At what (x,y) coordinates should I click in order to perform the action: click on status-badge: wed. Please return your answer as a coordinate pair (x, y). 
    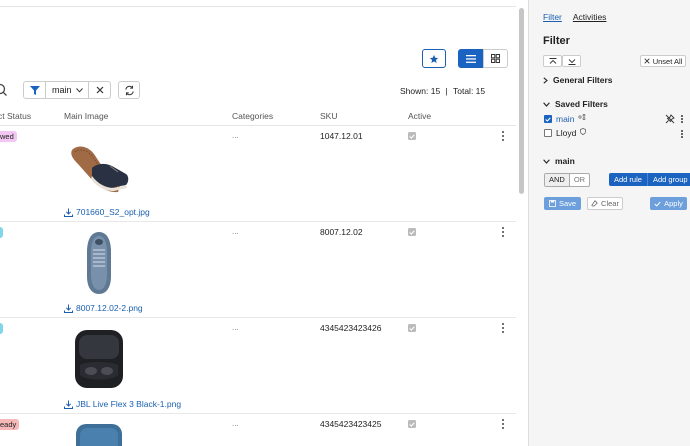
    Looking at the image, I should click on (8, 136).